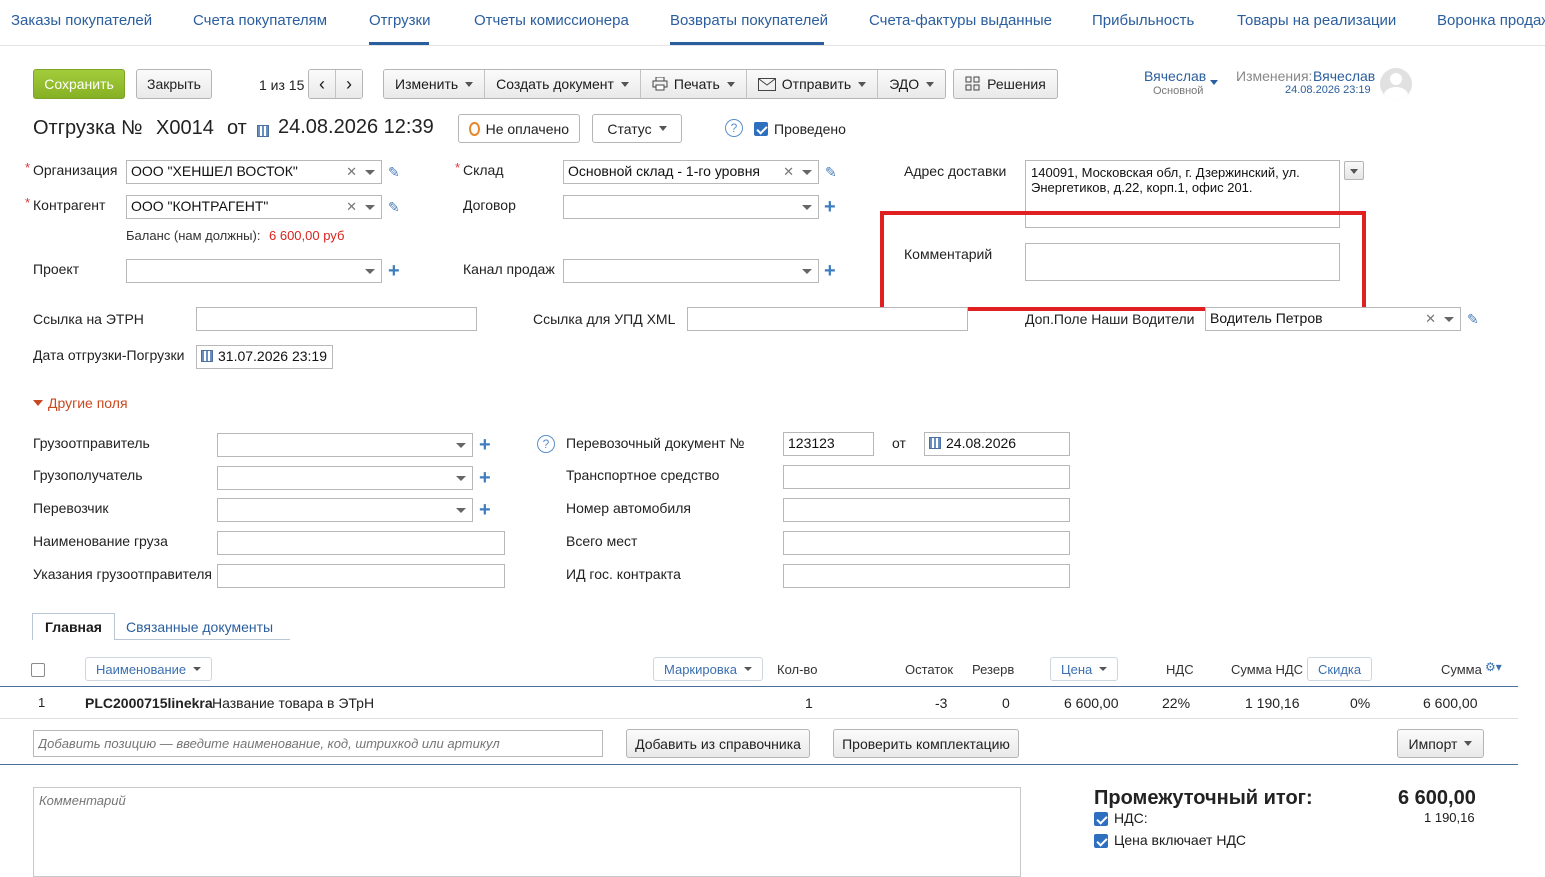 The width and height of the screenshot is (1545, 877). Describe the element at coordinates (926, 743) in the screenshot. I see `check-kit-button: Проверить комплектацию` at that location.